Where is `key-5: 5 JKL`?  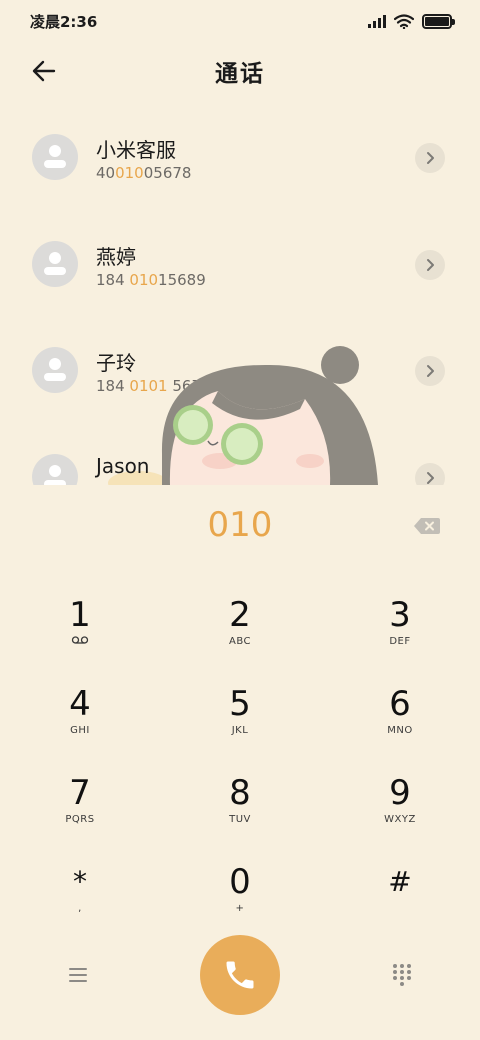
key-5: 5 JKL is located at coordinates (240, 724).